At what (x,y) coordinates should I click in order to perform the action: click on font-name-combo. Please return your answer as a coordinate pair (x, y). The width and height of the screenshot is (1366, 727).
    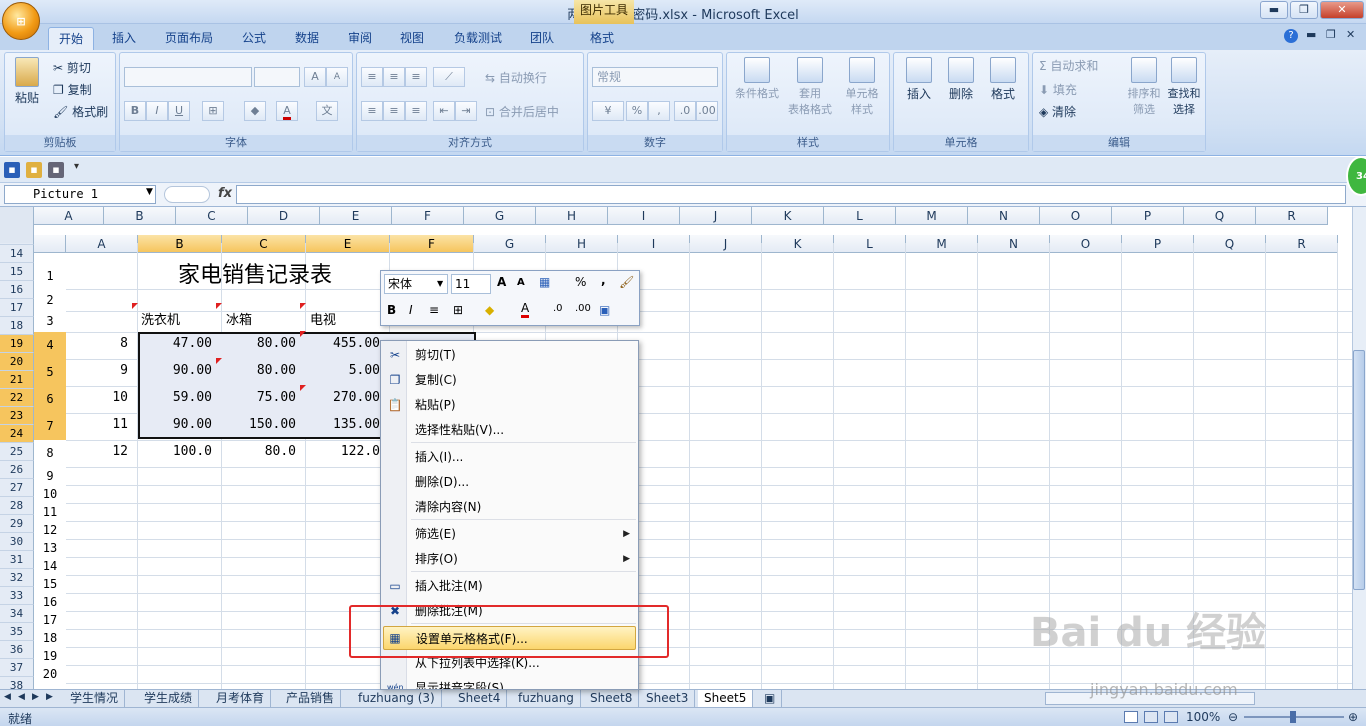
    Looking at the image, I should click on (188, 77).